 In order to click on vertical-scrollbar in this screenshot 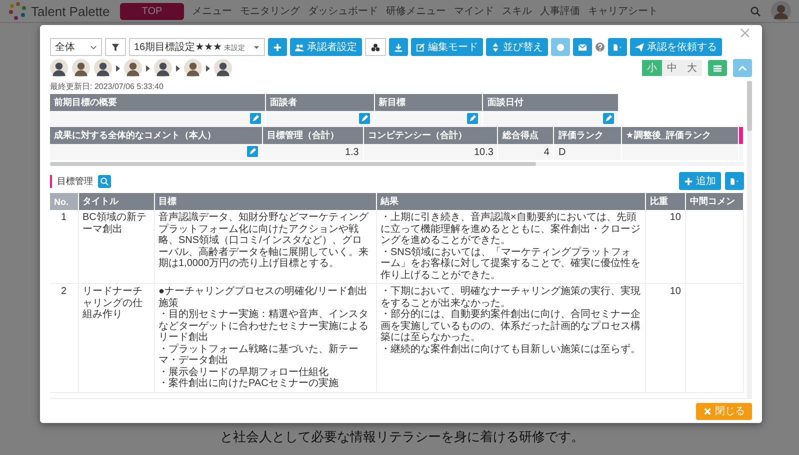, I will do `click(749, 239)`.